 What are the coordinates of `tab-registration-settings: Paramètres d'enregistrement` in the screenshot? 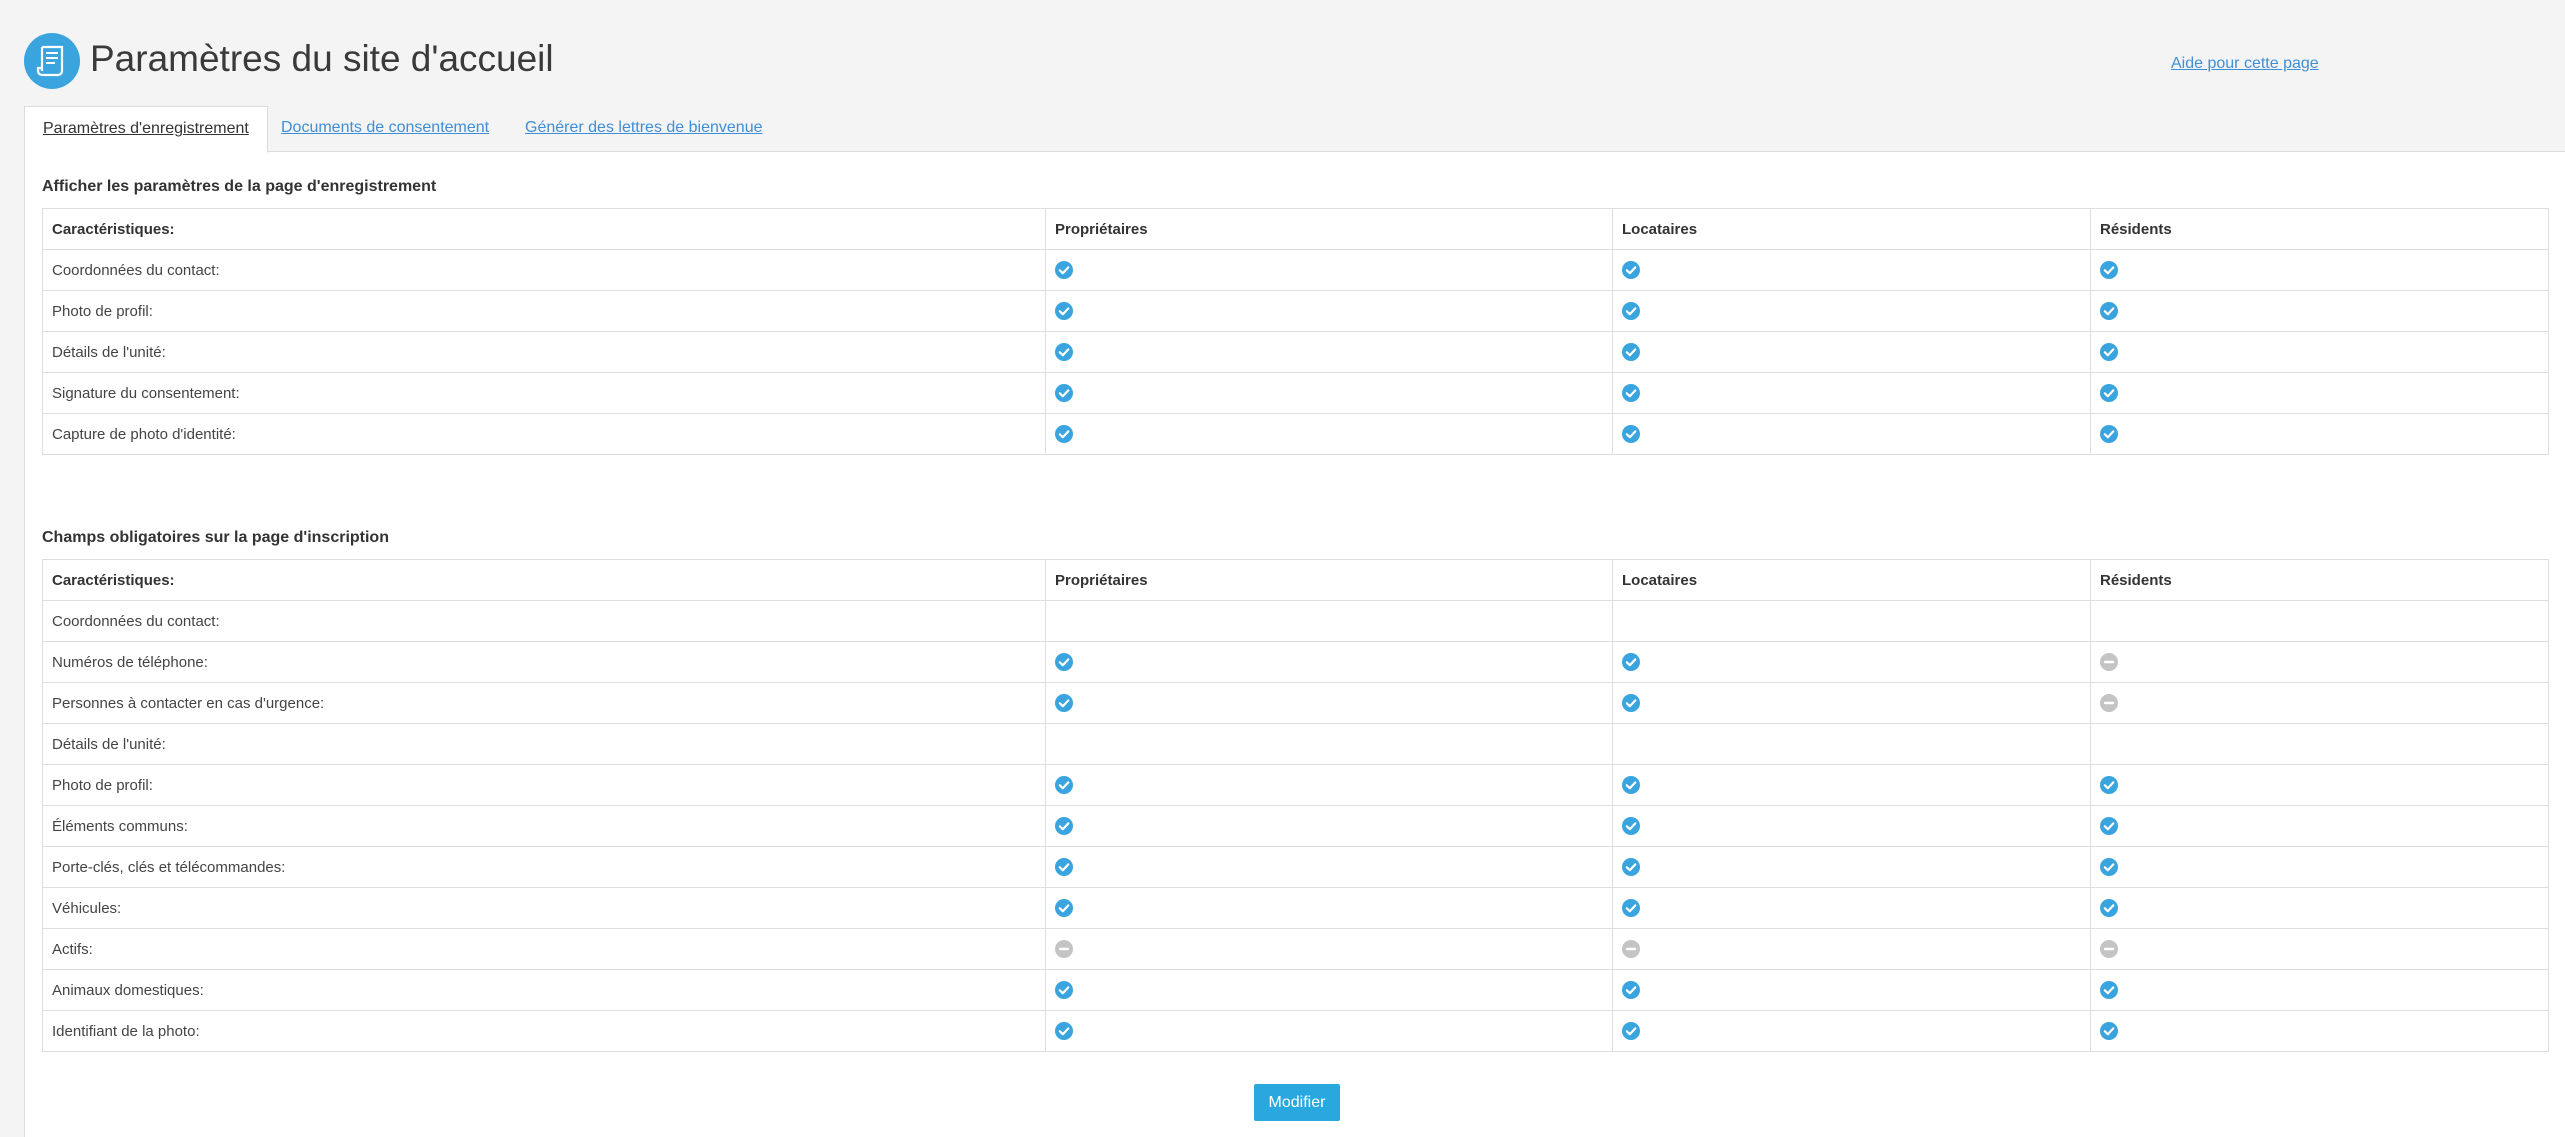 It's located at (146, 129).